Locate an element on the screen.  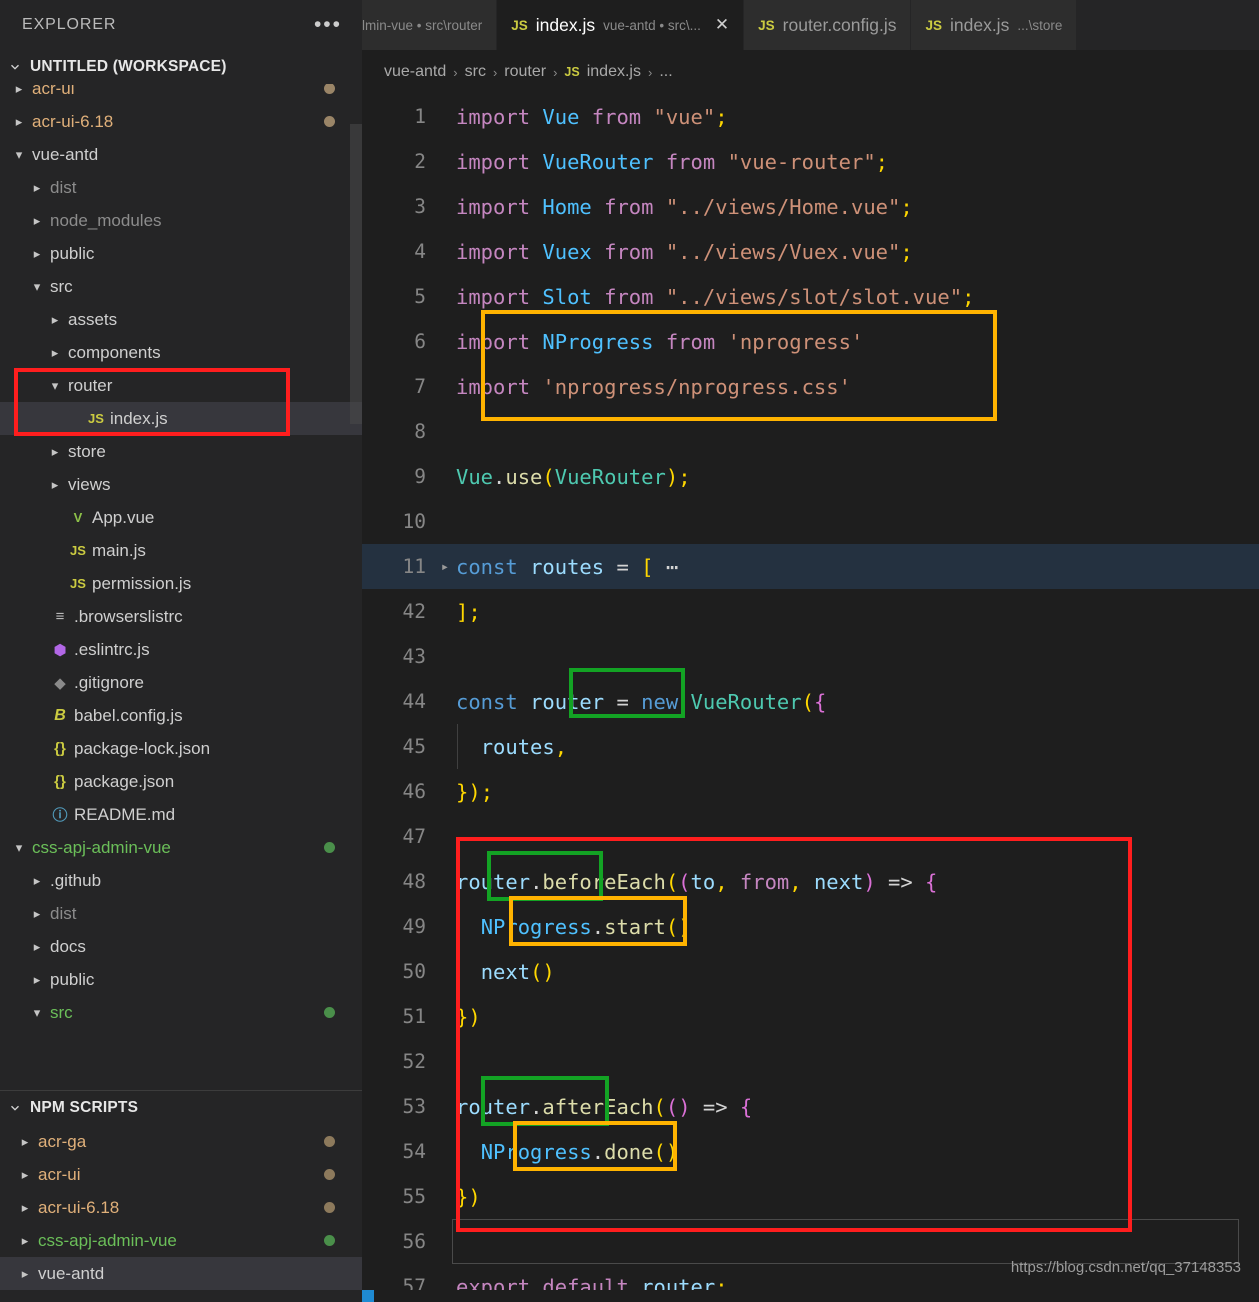
more-actions-icon: ••• is located at coordinates (328, 24).